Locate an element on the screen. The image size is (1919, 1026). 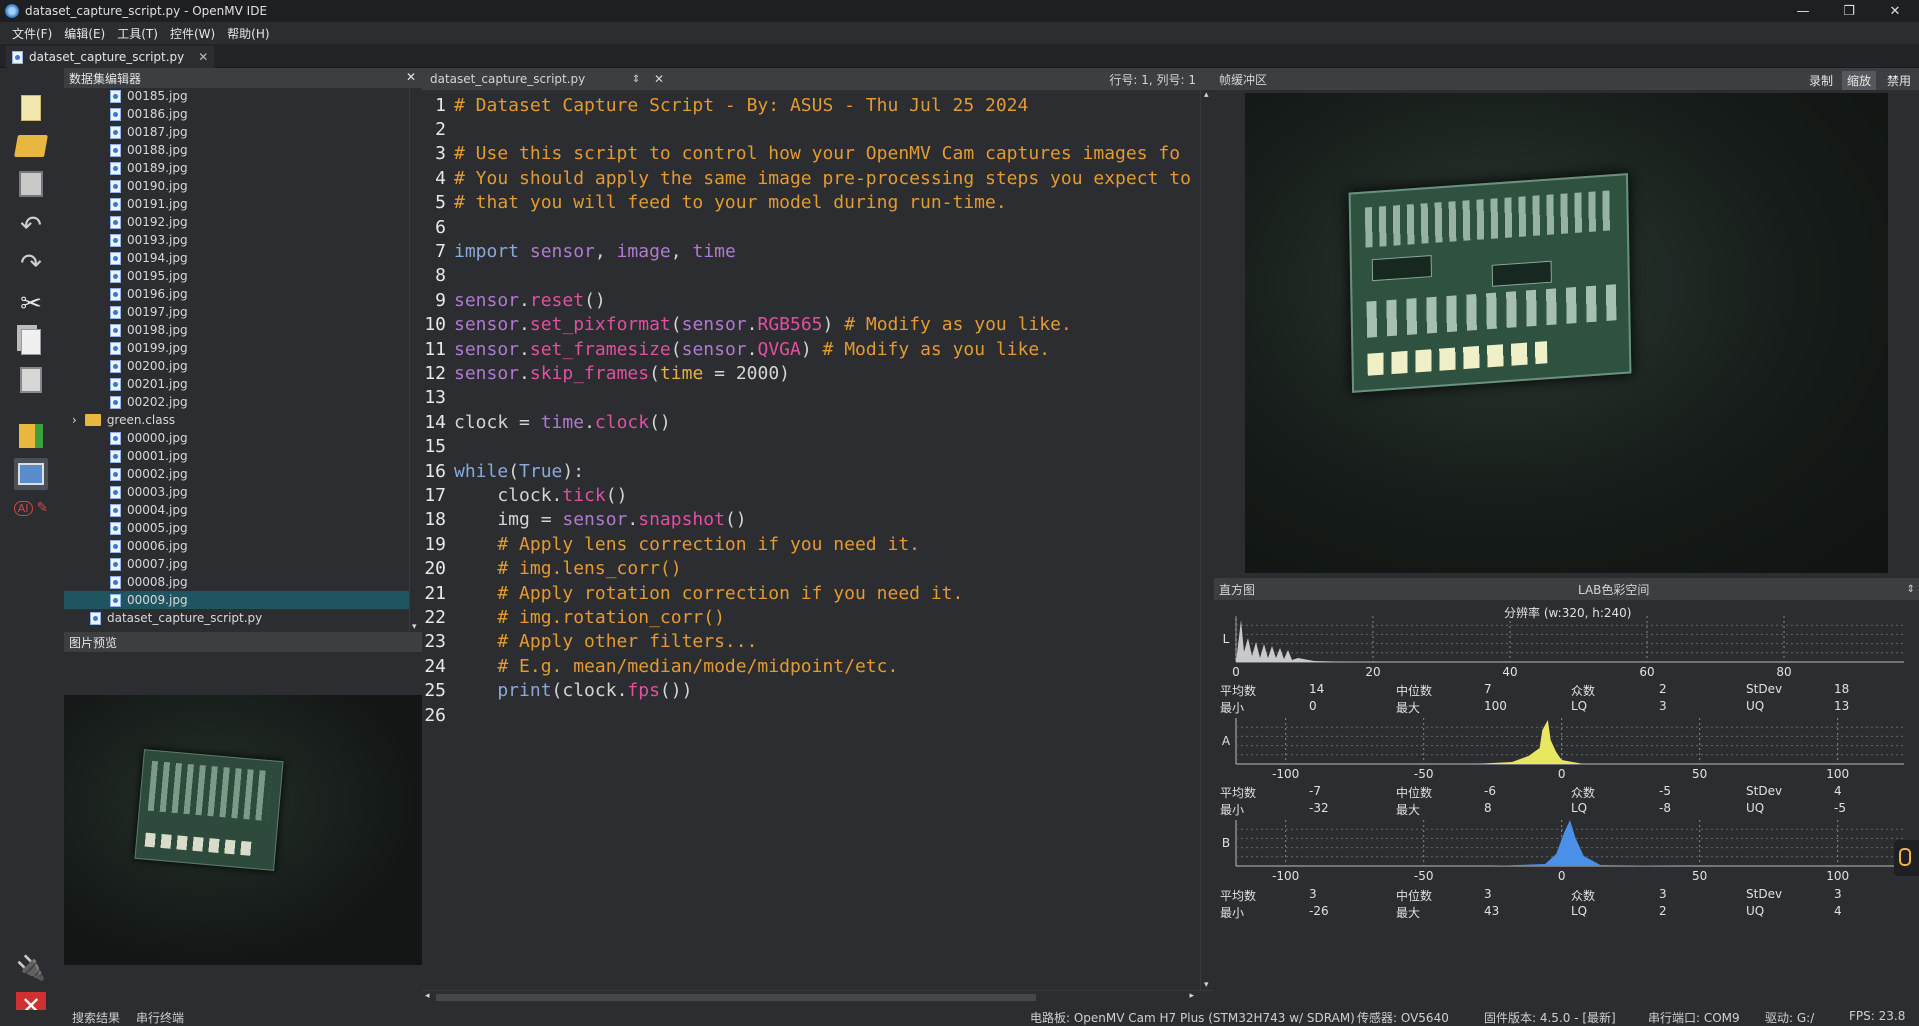
code-line: 9 sensor.reset() is located at coordinates (514, 300).